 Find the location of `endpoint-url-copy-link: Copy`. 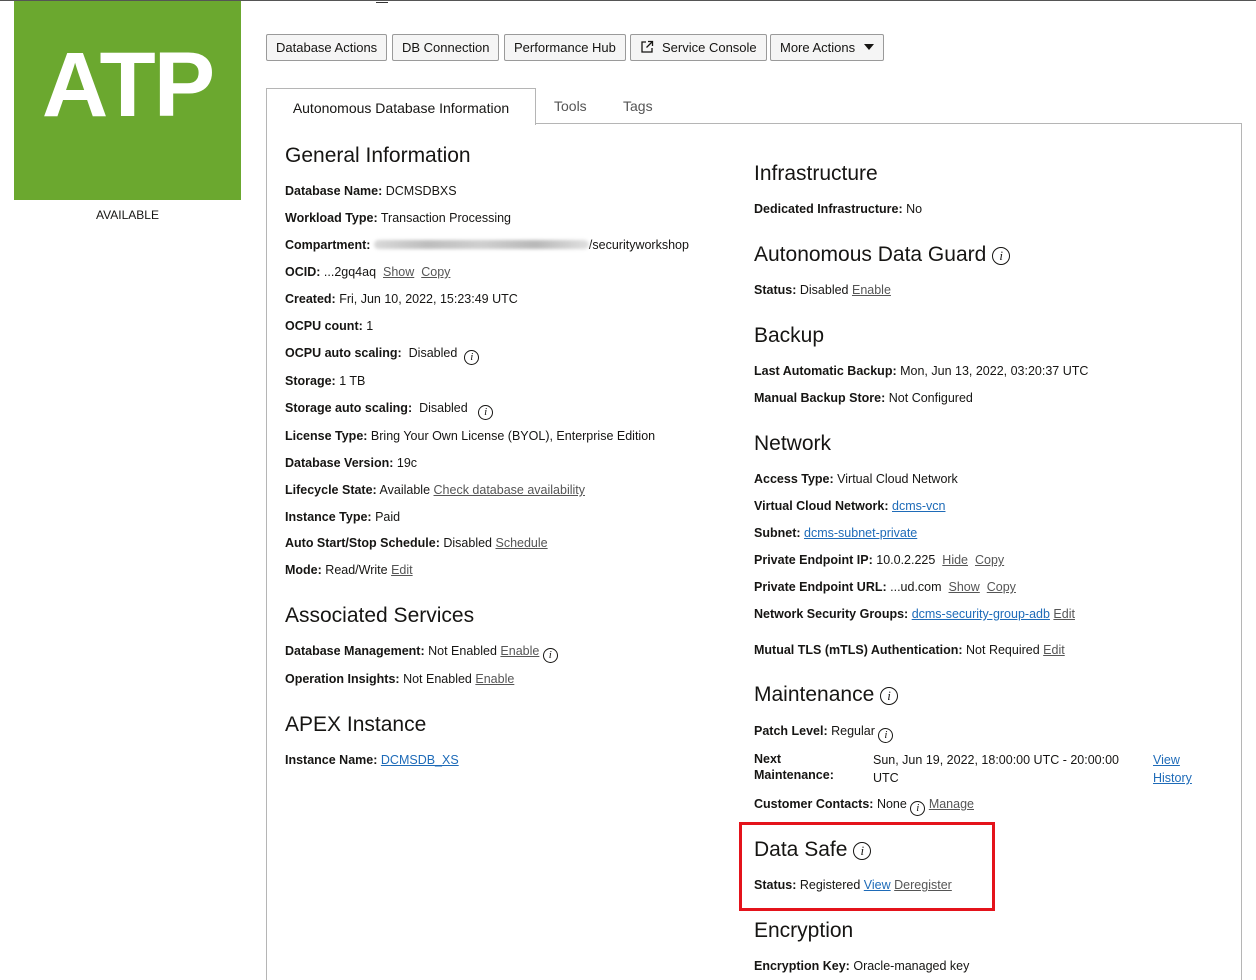

endpoint-url-copy-link: Copy is located at coordinates (1001, 587).